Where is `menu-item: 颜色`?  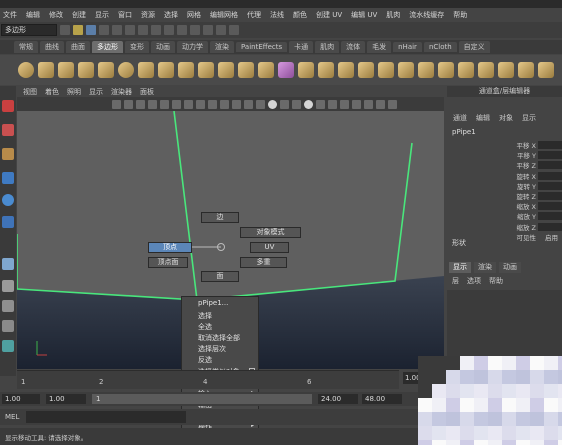
menu-item: 颜色 is located at coordinates (300, 15).